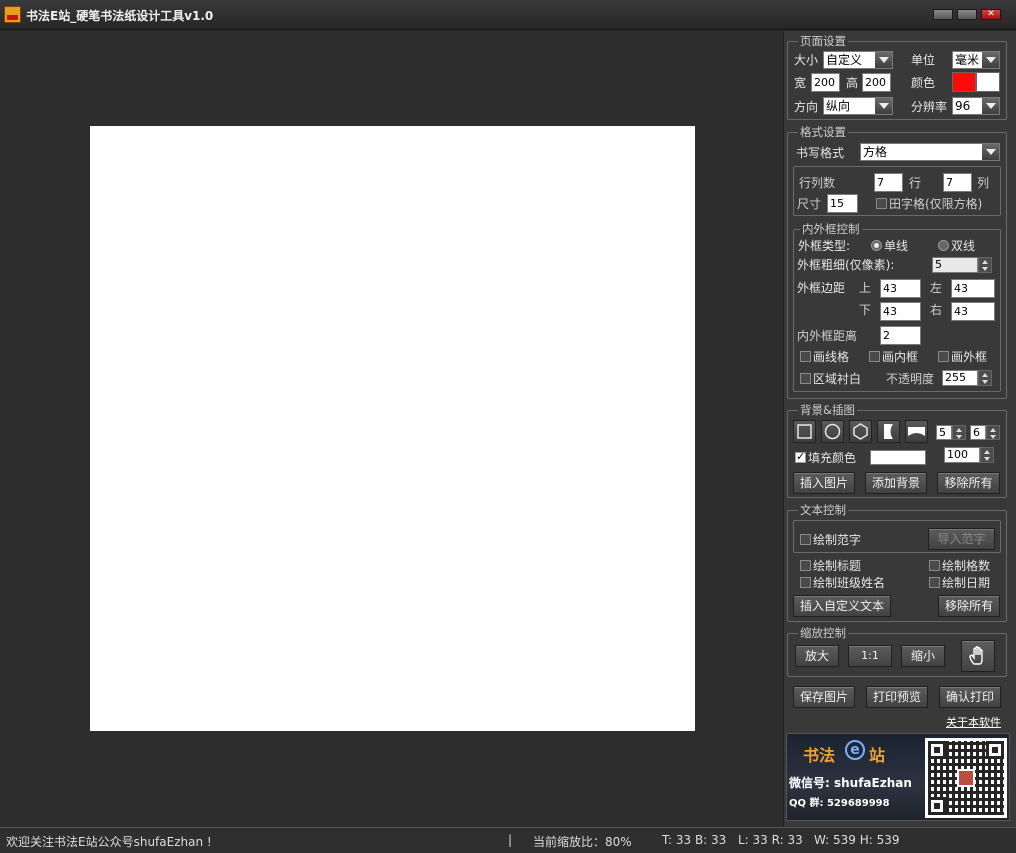  I want to click on actual-size-button: 1:1, so click(870, 656).